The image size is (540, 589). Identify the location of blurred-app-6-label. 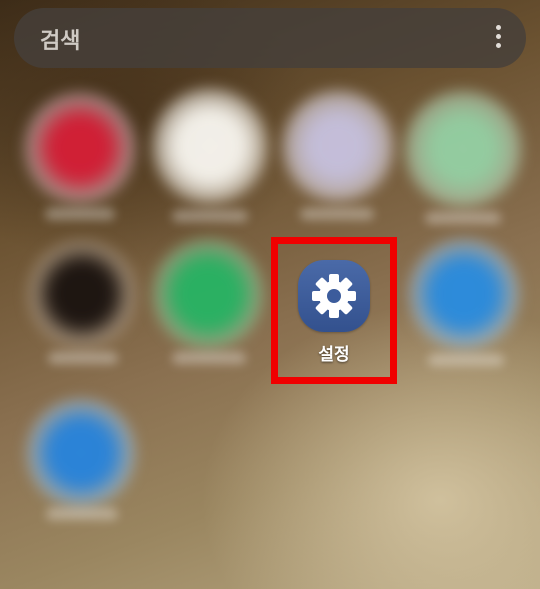
(209, 358).